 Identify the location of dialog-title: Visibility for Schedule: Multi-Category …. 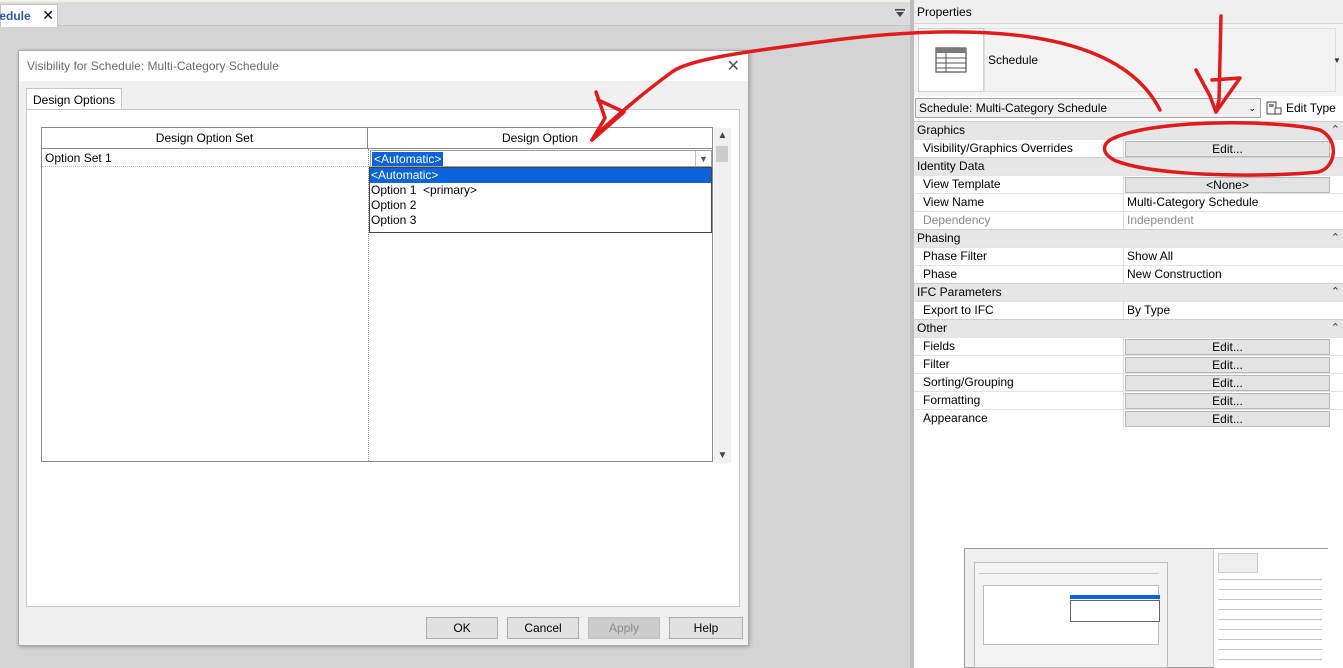
(153, 66).